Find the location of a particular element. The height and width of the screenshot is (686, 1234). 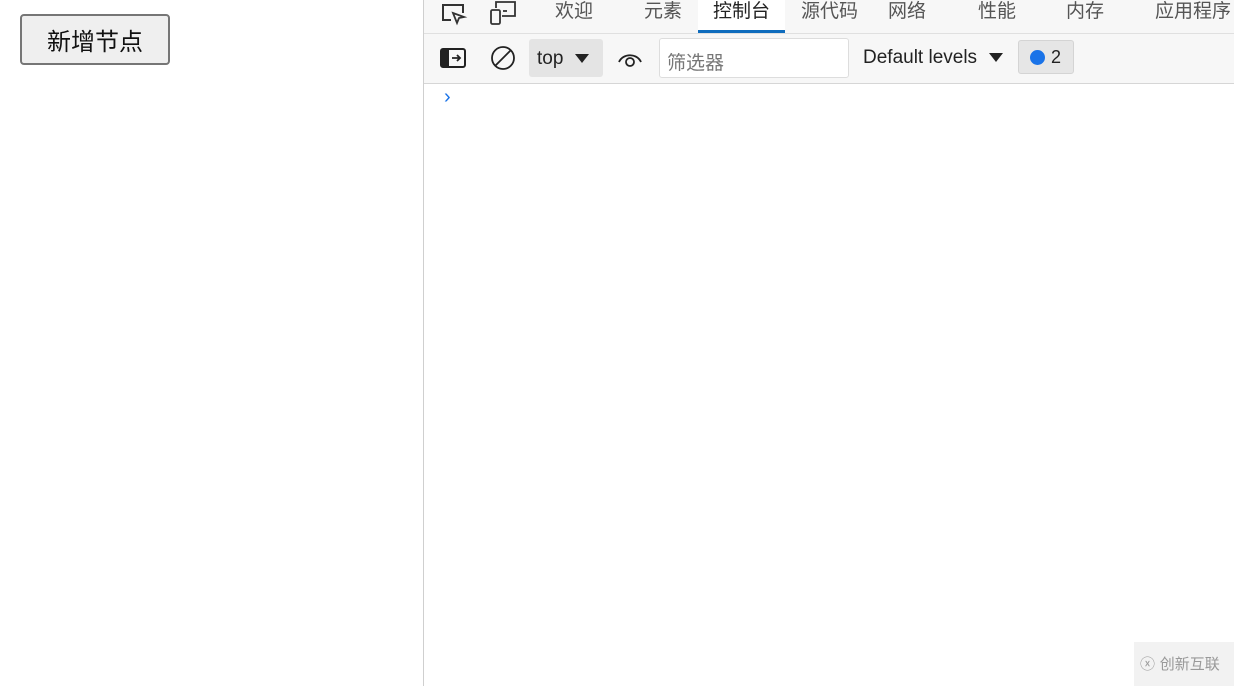

filter-input: 筛选器 is located at coordinates (754, 58).